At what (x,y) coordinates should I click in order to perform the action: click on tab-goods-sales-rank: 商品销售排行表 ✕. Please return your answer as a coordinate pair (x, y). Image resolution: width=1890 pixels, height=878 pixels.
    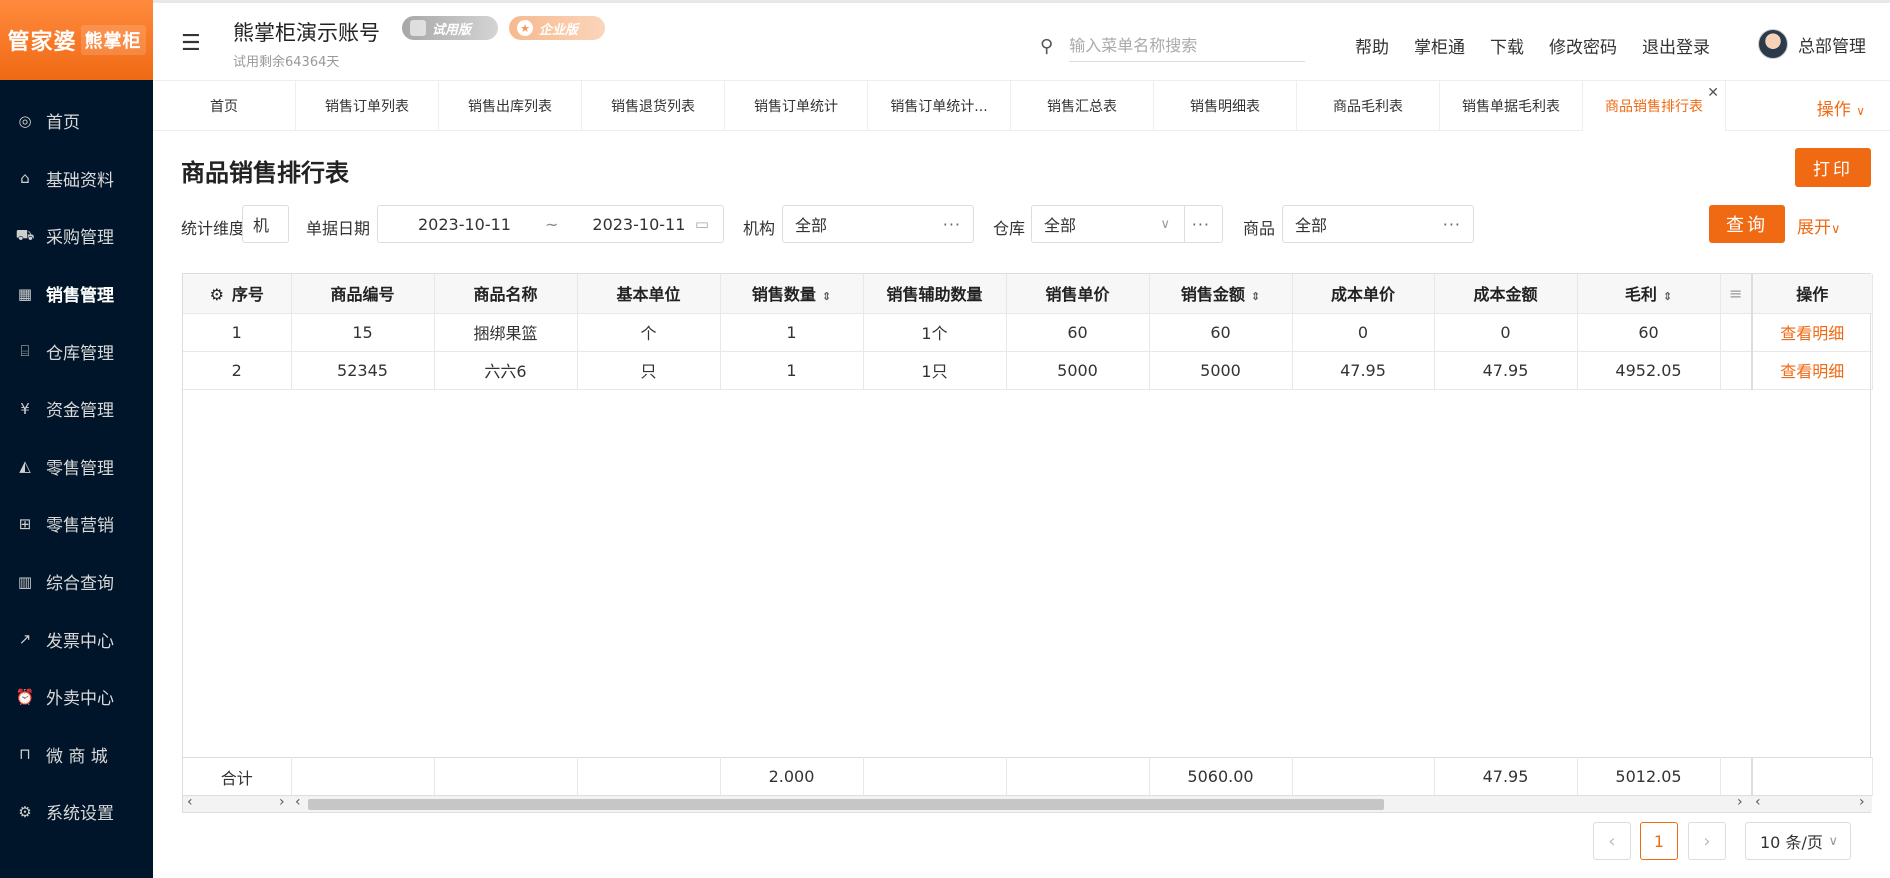
    Looking at the image, I should click on (1654, 106).